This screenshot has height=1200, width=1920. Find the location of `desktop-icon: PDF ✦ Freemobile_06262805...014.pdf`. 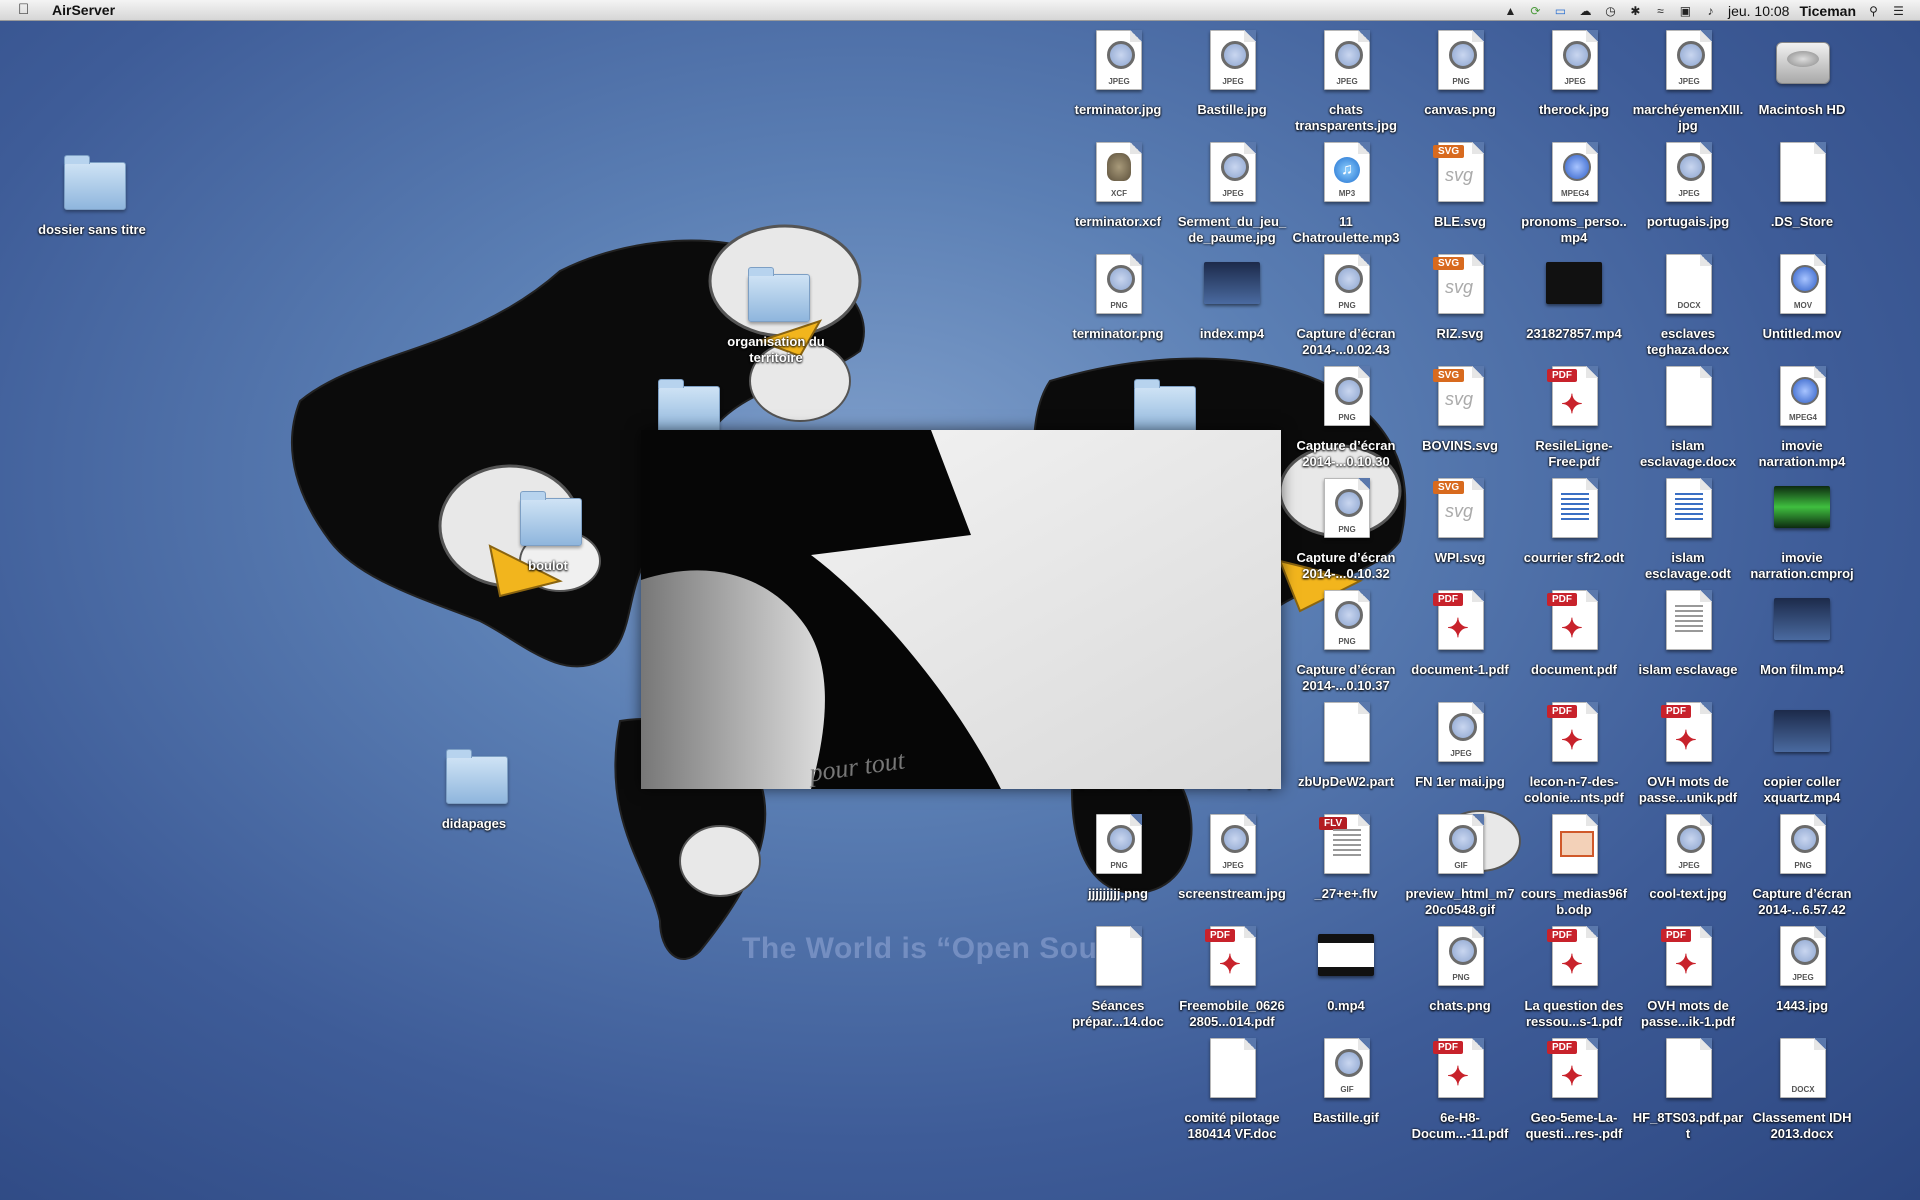

desktop-icon: PDF ✦ Freemobile_06262805...014.pdf is located at coordinates (1232, 977).